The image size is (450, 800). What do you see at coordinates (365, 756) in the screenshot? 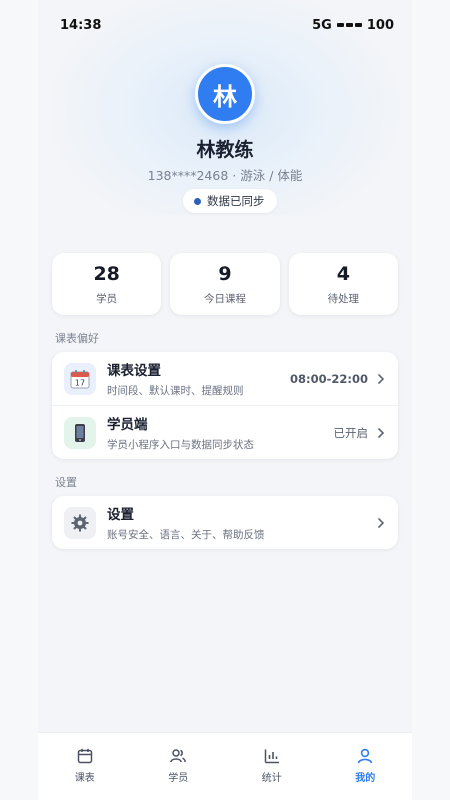
I see `person-icon` at bounding box center [365, 756].